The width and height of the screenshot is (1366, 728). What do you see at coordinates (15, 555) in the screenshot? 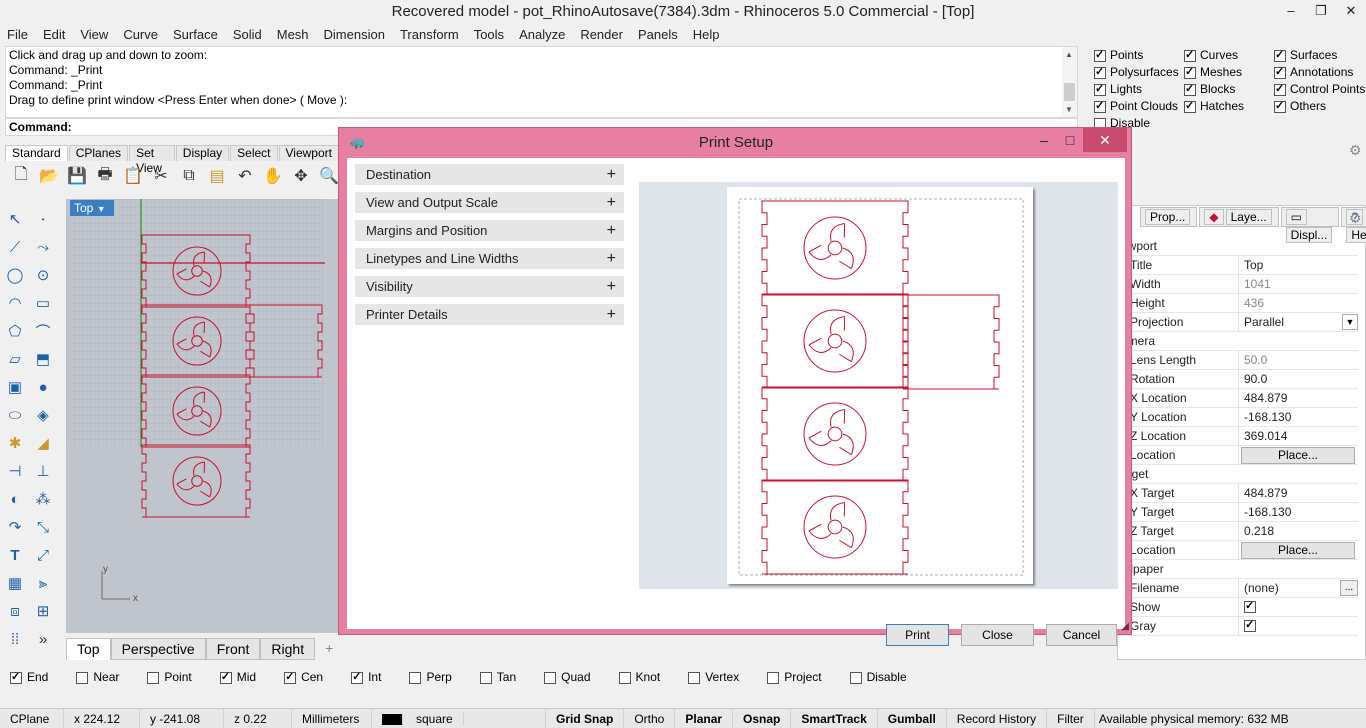
I see `text-icon: T` at bounding box center [15, 555].